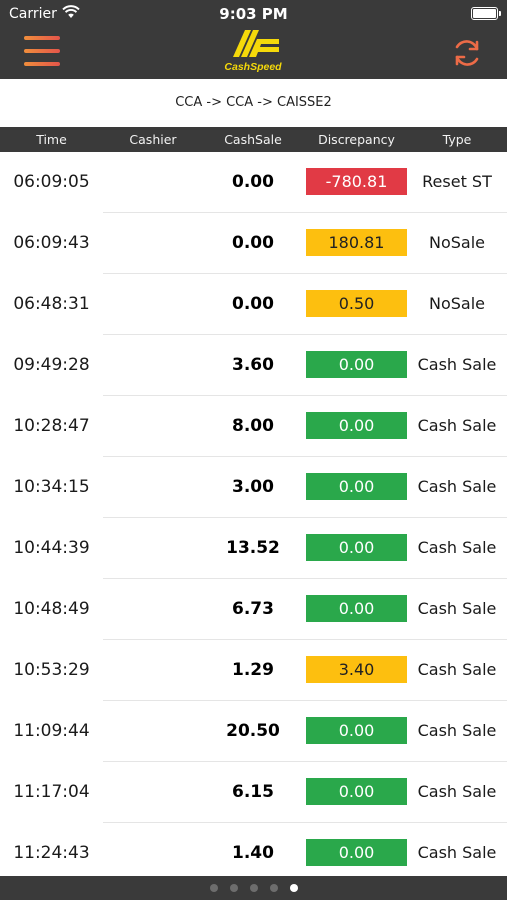 This screenshot has height=900, width=507. What do you see at coordinates (51, 792) in the screenshot?
I see `row-time: 11:17:04` at bounding box center [51, 792].